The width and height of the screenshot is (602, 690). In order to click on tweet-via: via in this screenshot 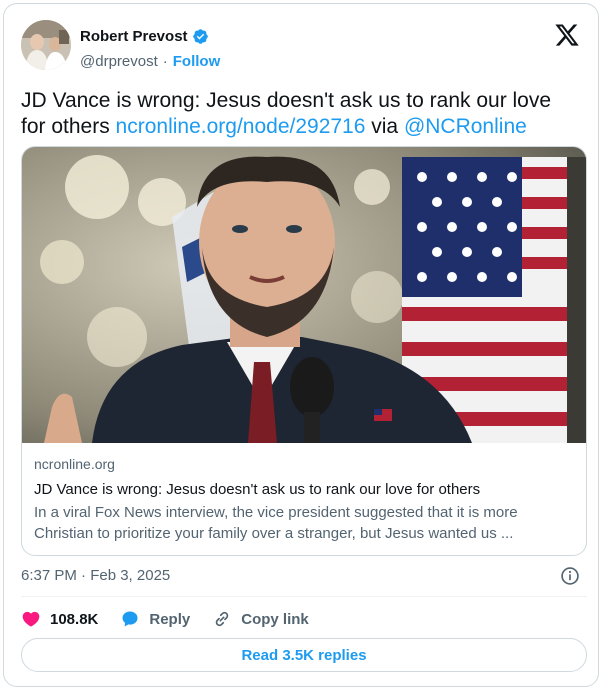, I will do `click(384, 126)`.